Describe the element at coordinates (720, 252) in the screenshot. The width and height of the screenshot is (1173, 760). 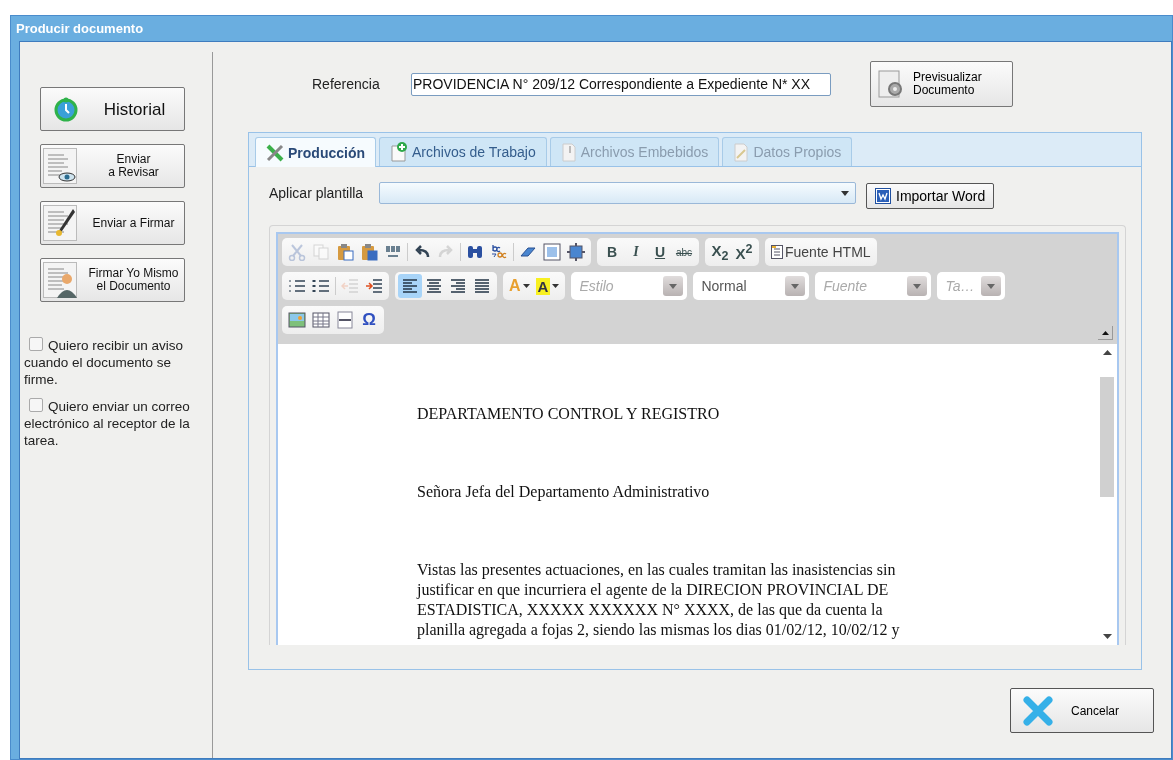
I see `script-button: X$_{2}$` at that location.